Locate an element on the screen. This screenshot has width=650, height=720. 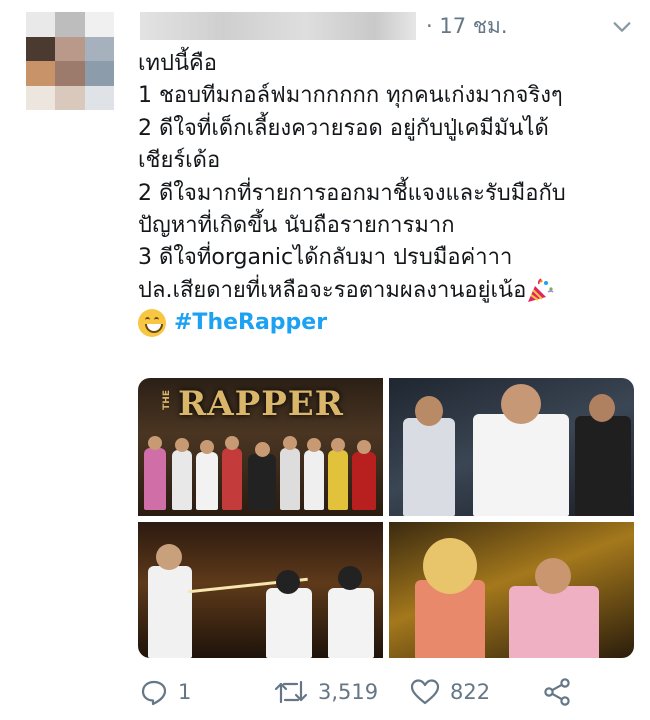
tweet-line: ปัญหาที่เกิดขึ้น นับถือรายการมาก is located at coordinates (296, 226).